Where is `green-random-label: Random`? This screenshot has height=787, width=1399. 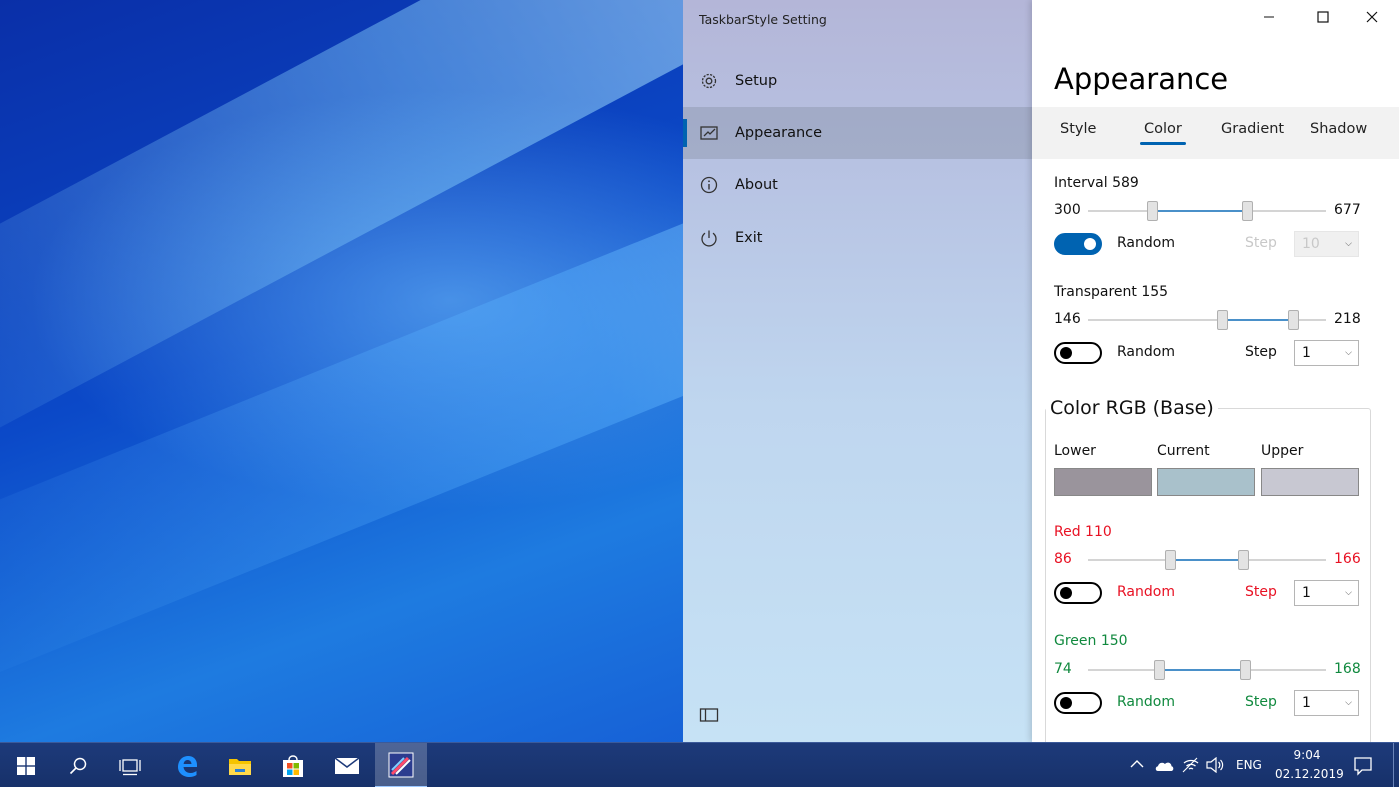
green-random-label: Random is located at coordinates (1146, 702).